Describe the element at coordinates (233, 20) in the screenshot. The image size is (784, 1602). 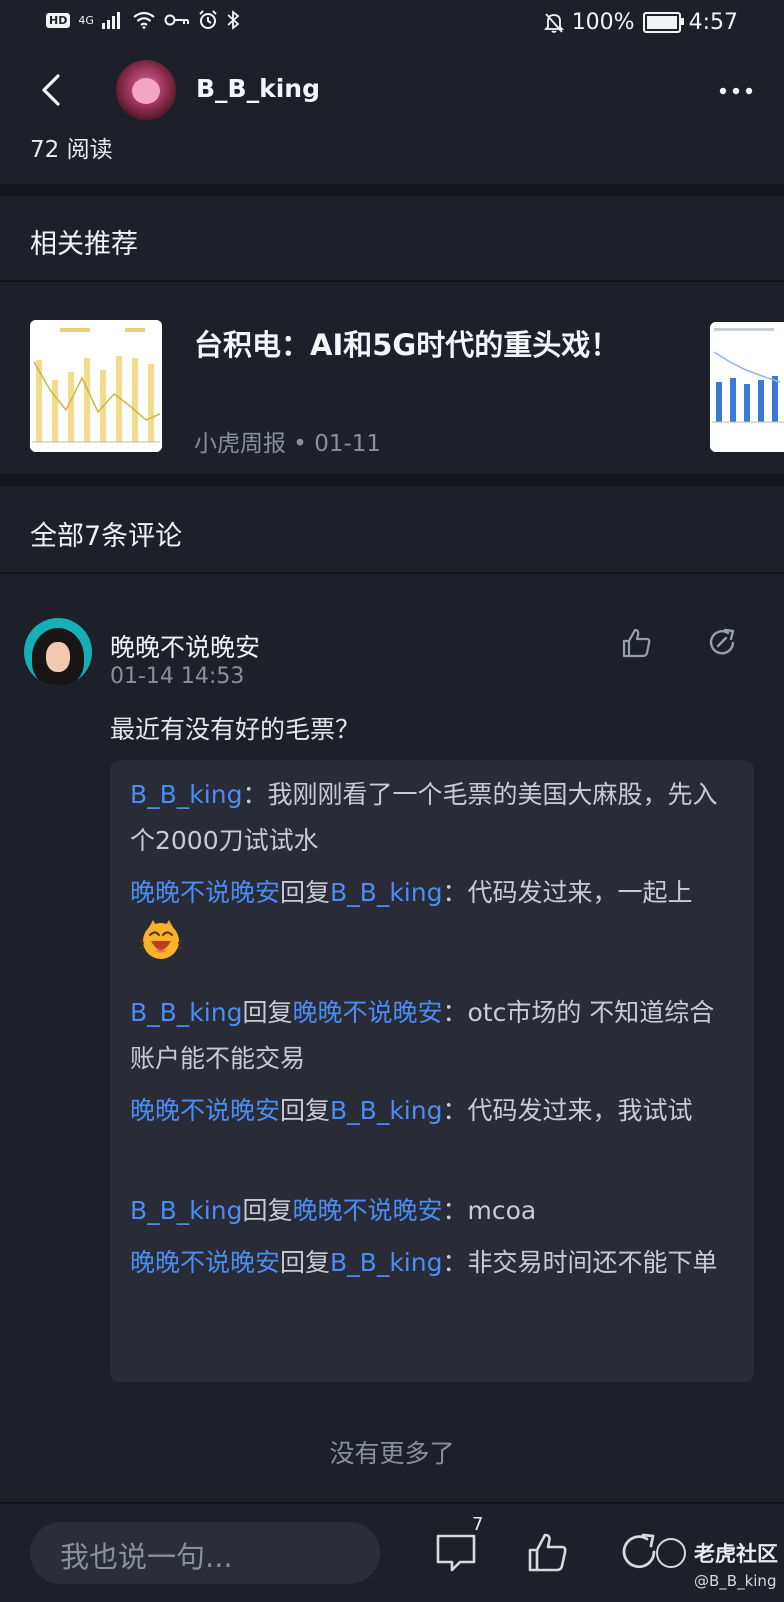
I see `bluetooth-icon` at that location.